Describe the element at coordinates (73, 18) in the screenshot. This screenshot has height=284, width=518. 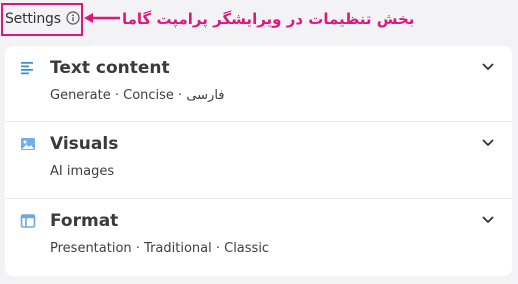
I see `info-circle-icon` at that location.